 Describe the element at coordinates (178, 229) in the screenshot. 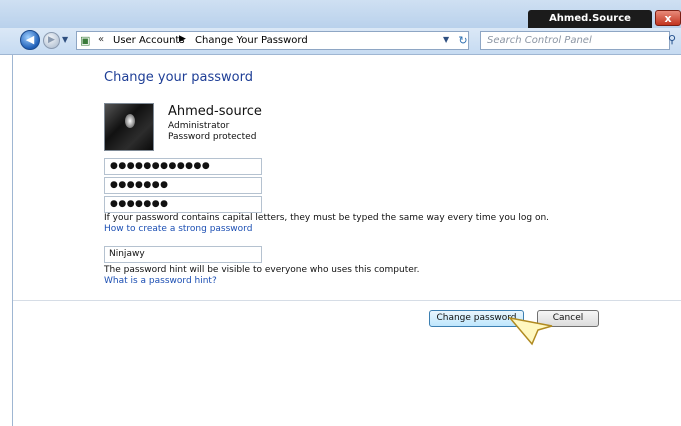

I see `strong-password-link: How to create a strong password` at that location.